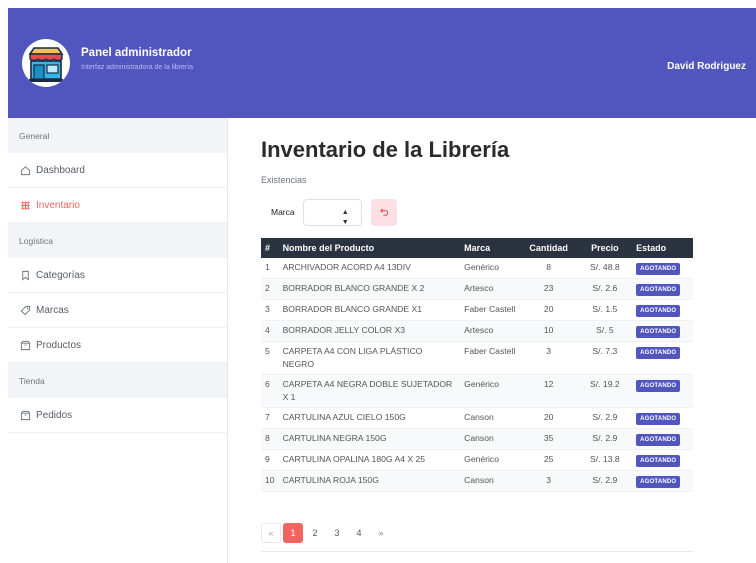 The image size is (756, 563). Describe the element at coordinates (117, 275) in the screenshot. I see `sidebar-item-categorias: Categorías` at that location.